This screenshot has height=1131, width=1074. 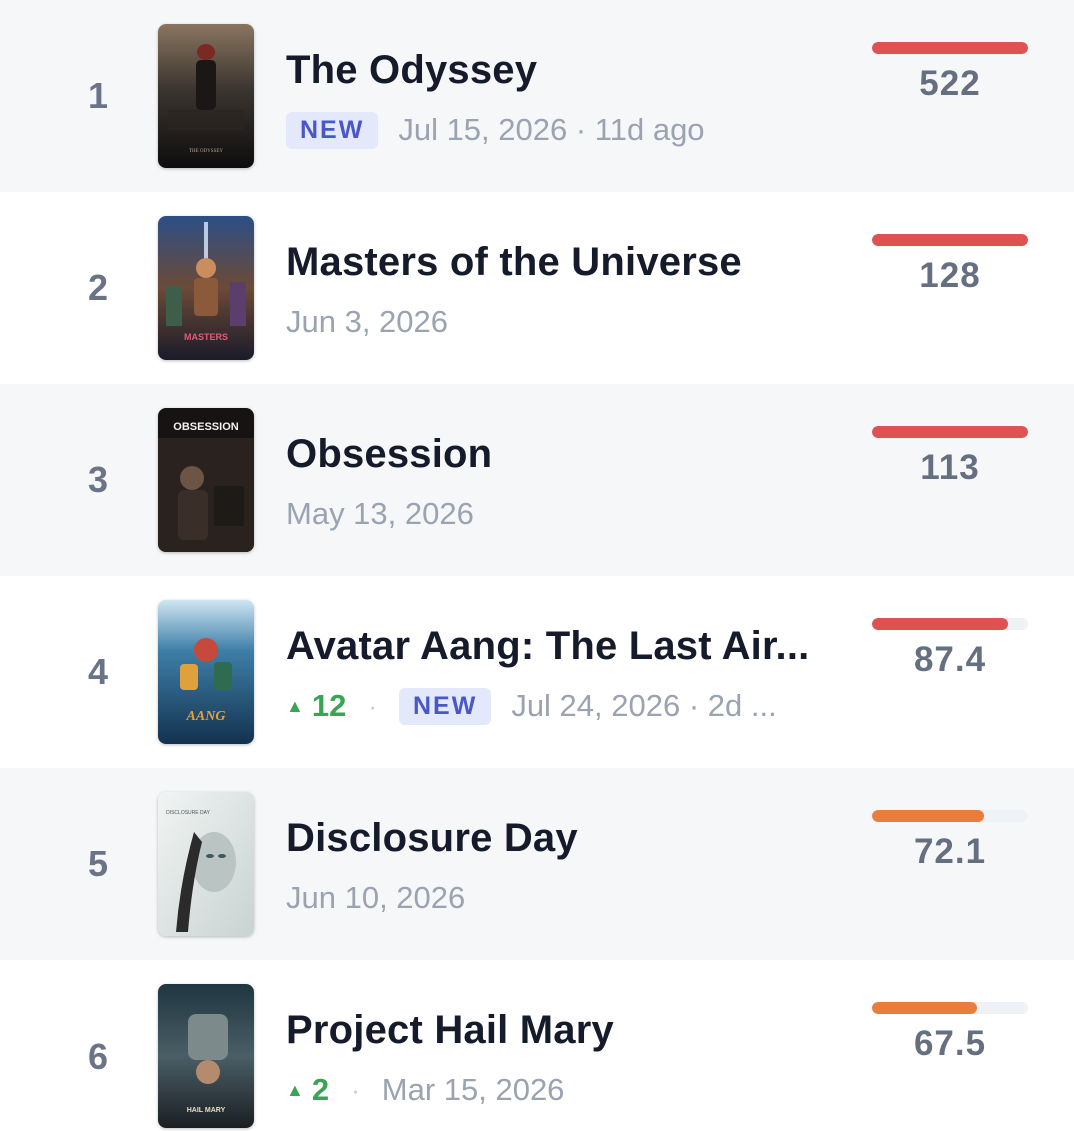 I want to click on rank-number: 2, so click(x=98, y=287).